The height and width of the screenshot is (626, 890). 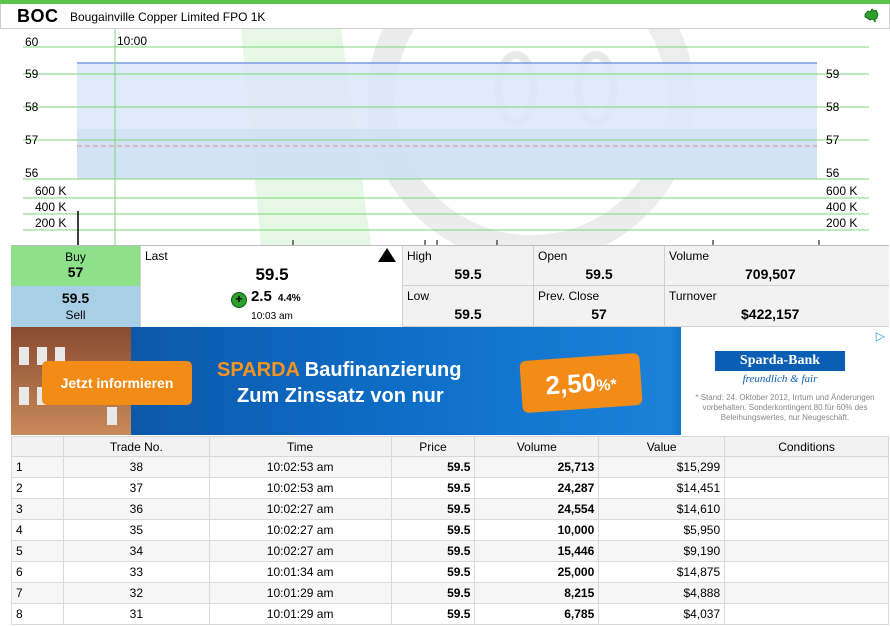 What do you see at coordinates (239, 300) in the screenshot?
I see `plus-circle-icon: +` at bounding box center [239, 300].